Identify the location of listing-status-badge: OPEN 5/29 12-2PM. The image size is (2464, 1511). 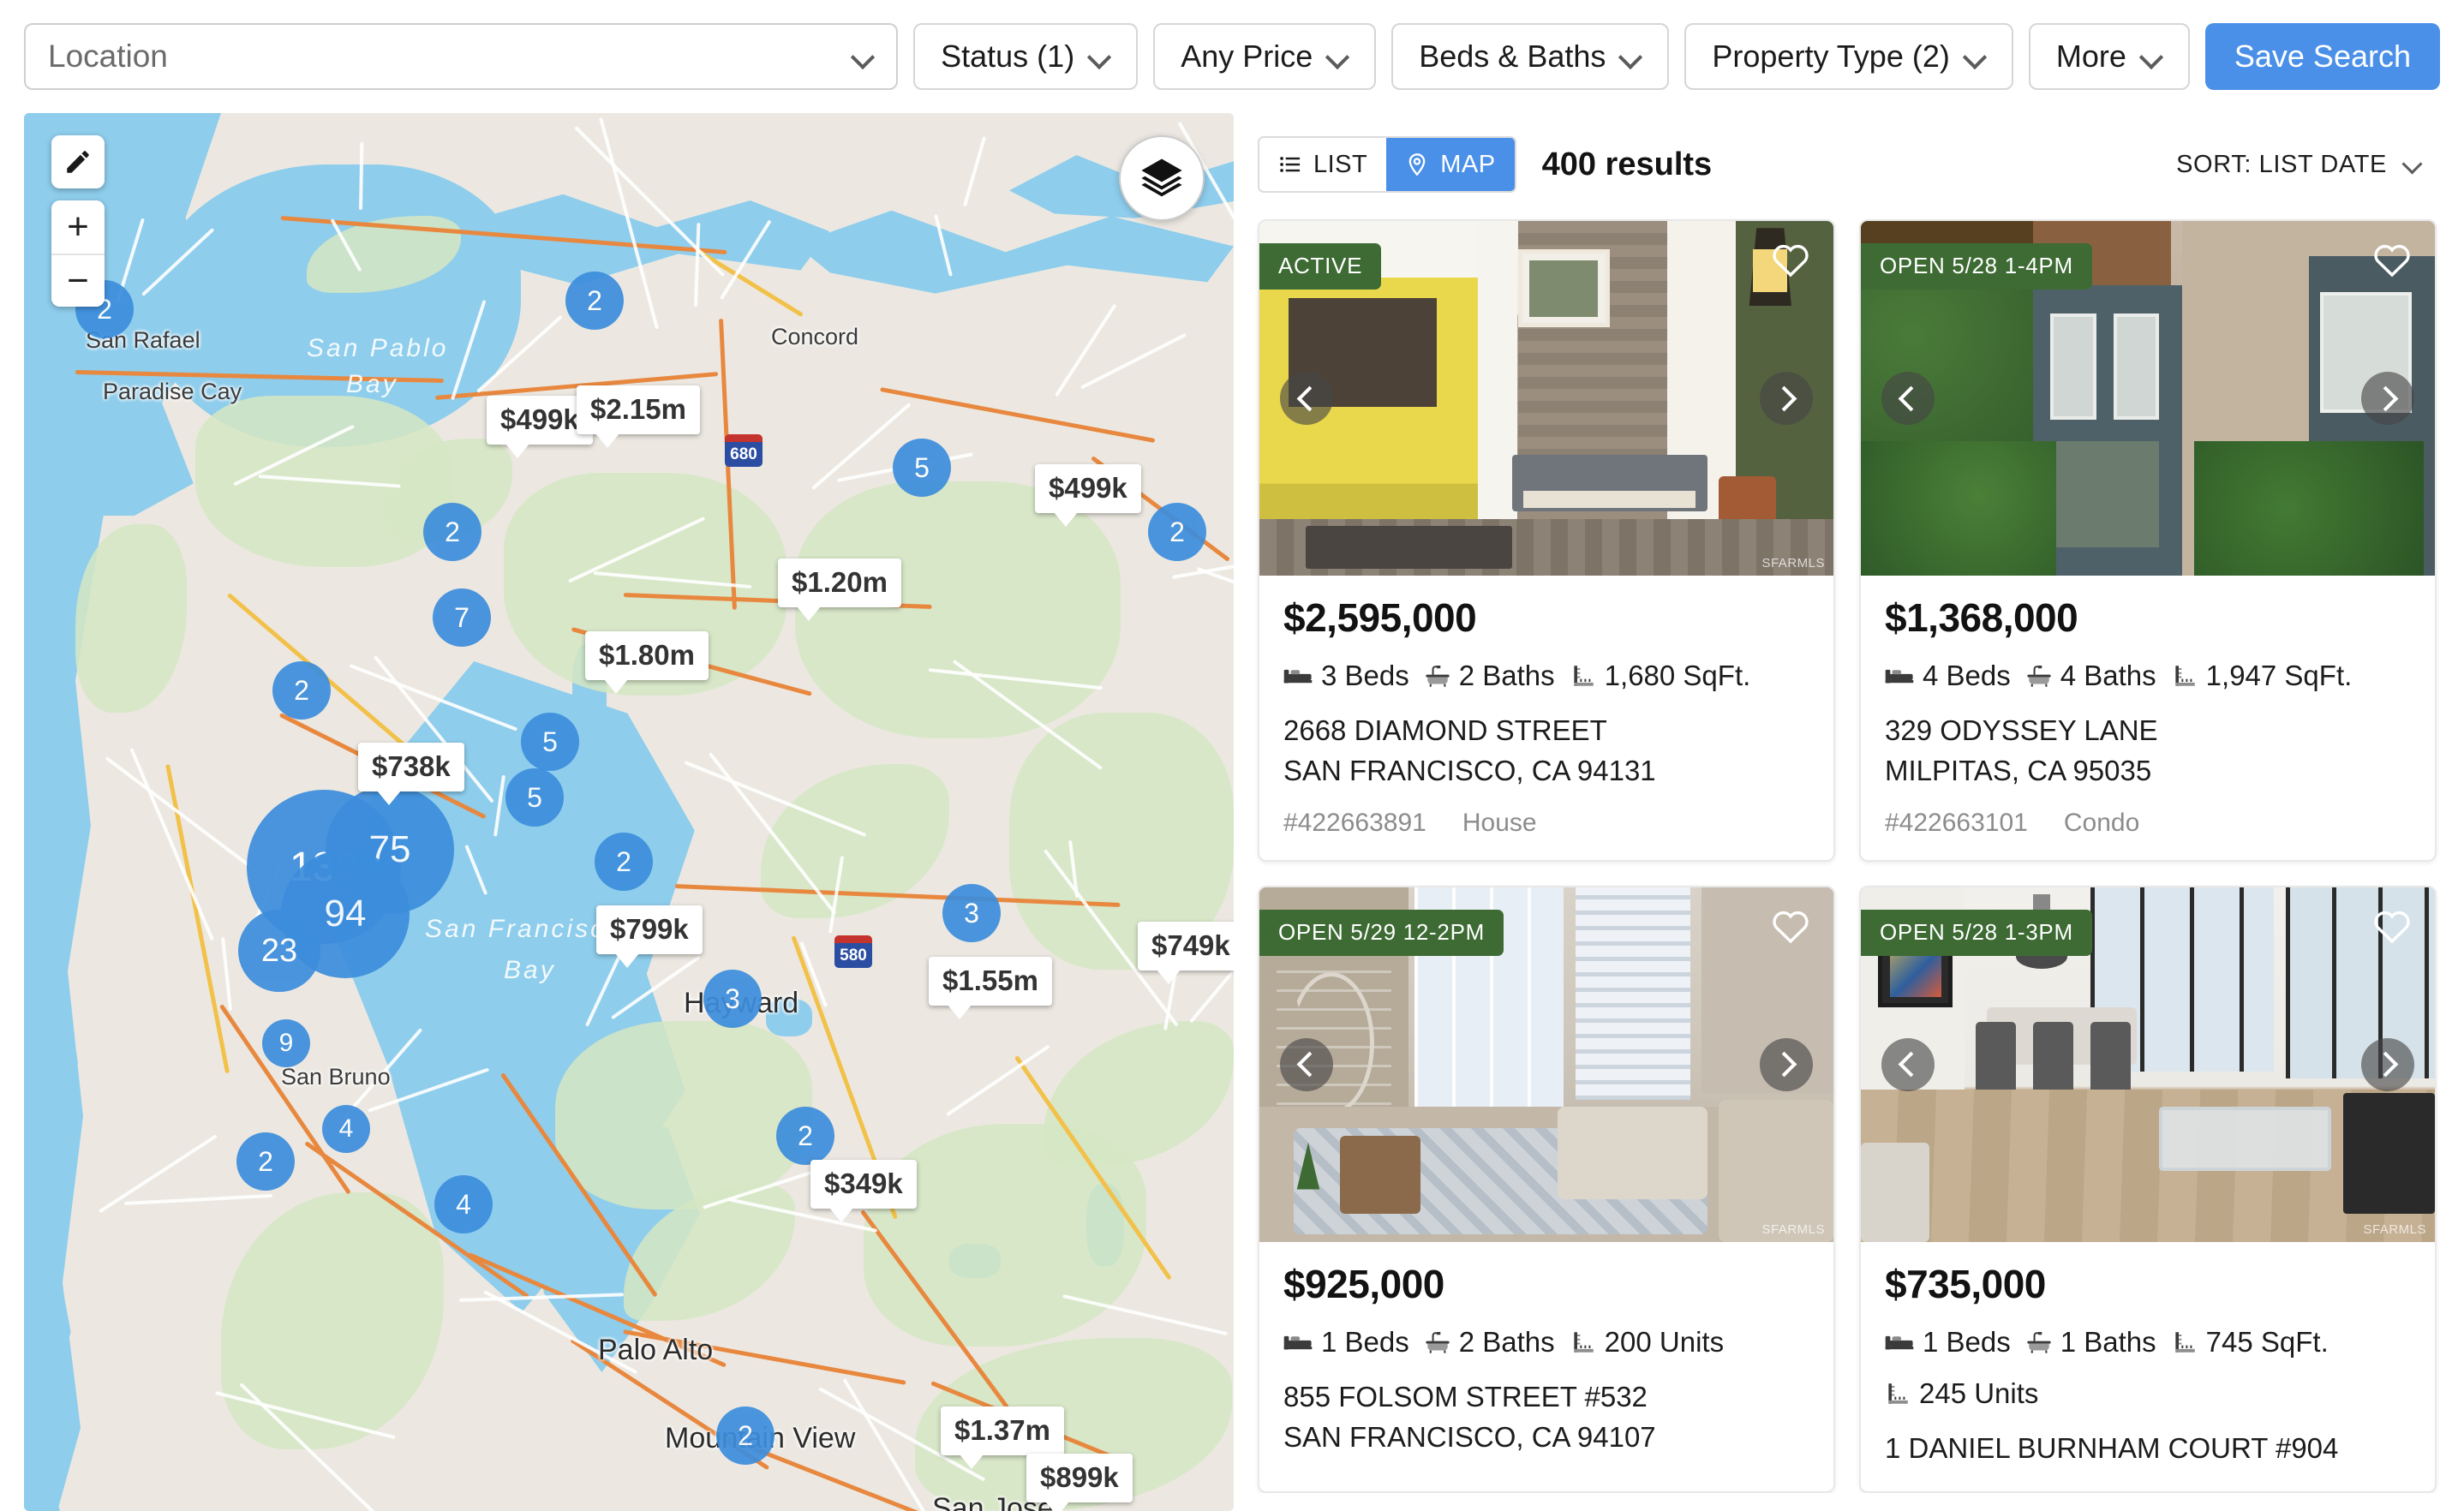
(1381, 932).